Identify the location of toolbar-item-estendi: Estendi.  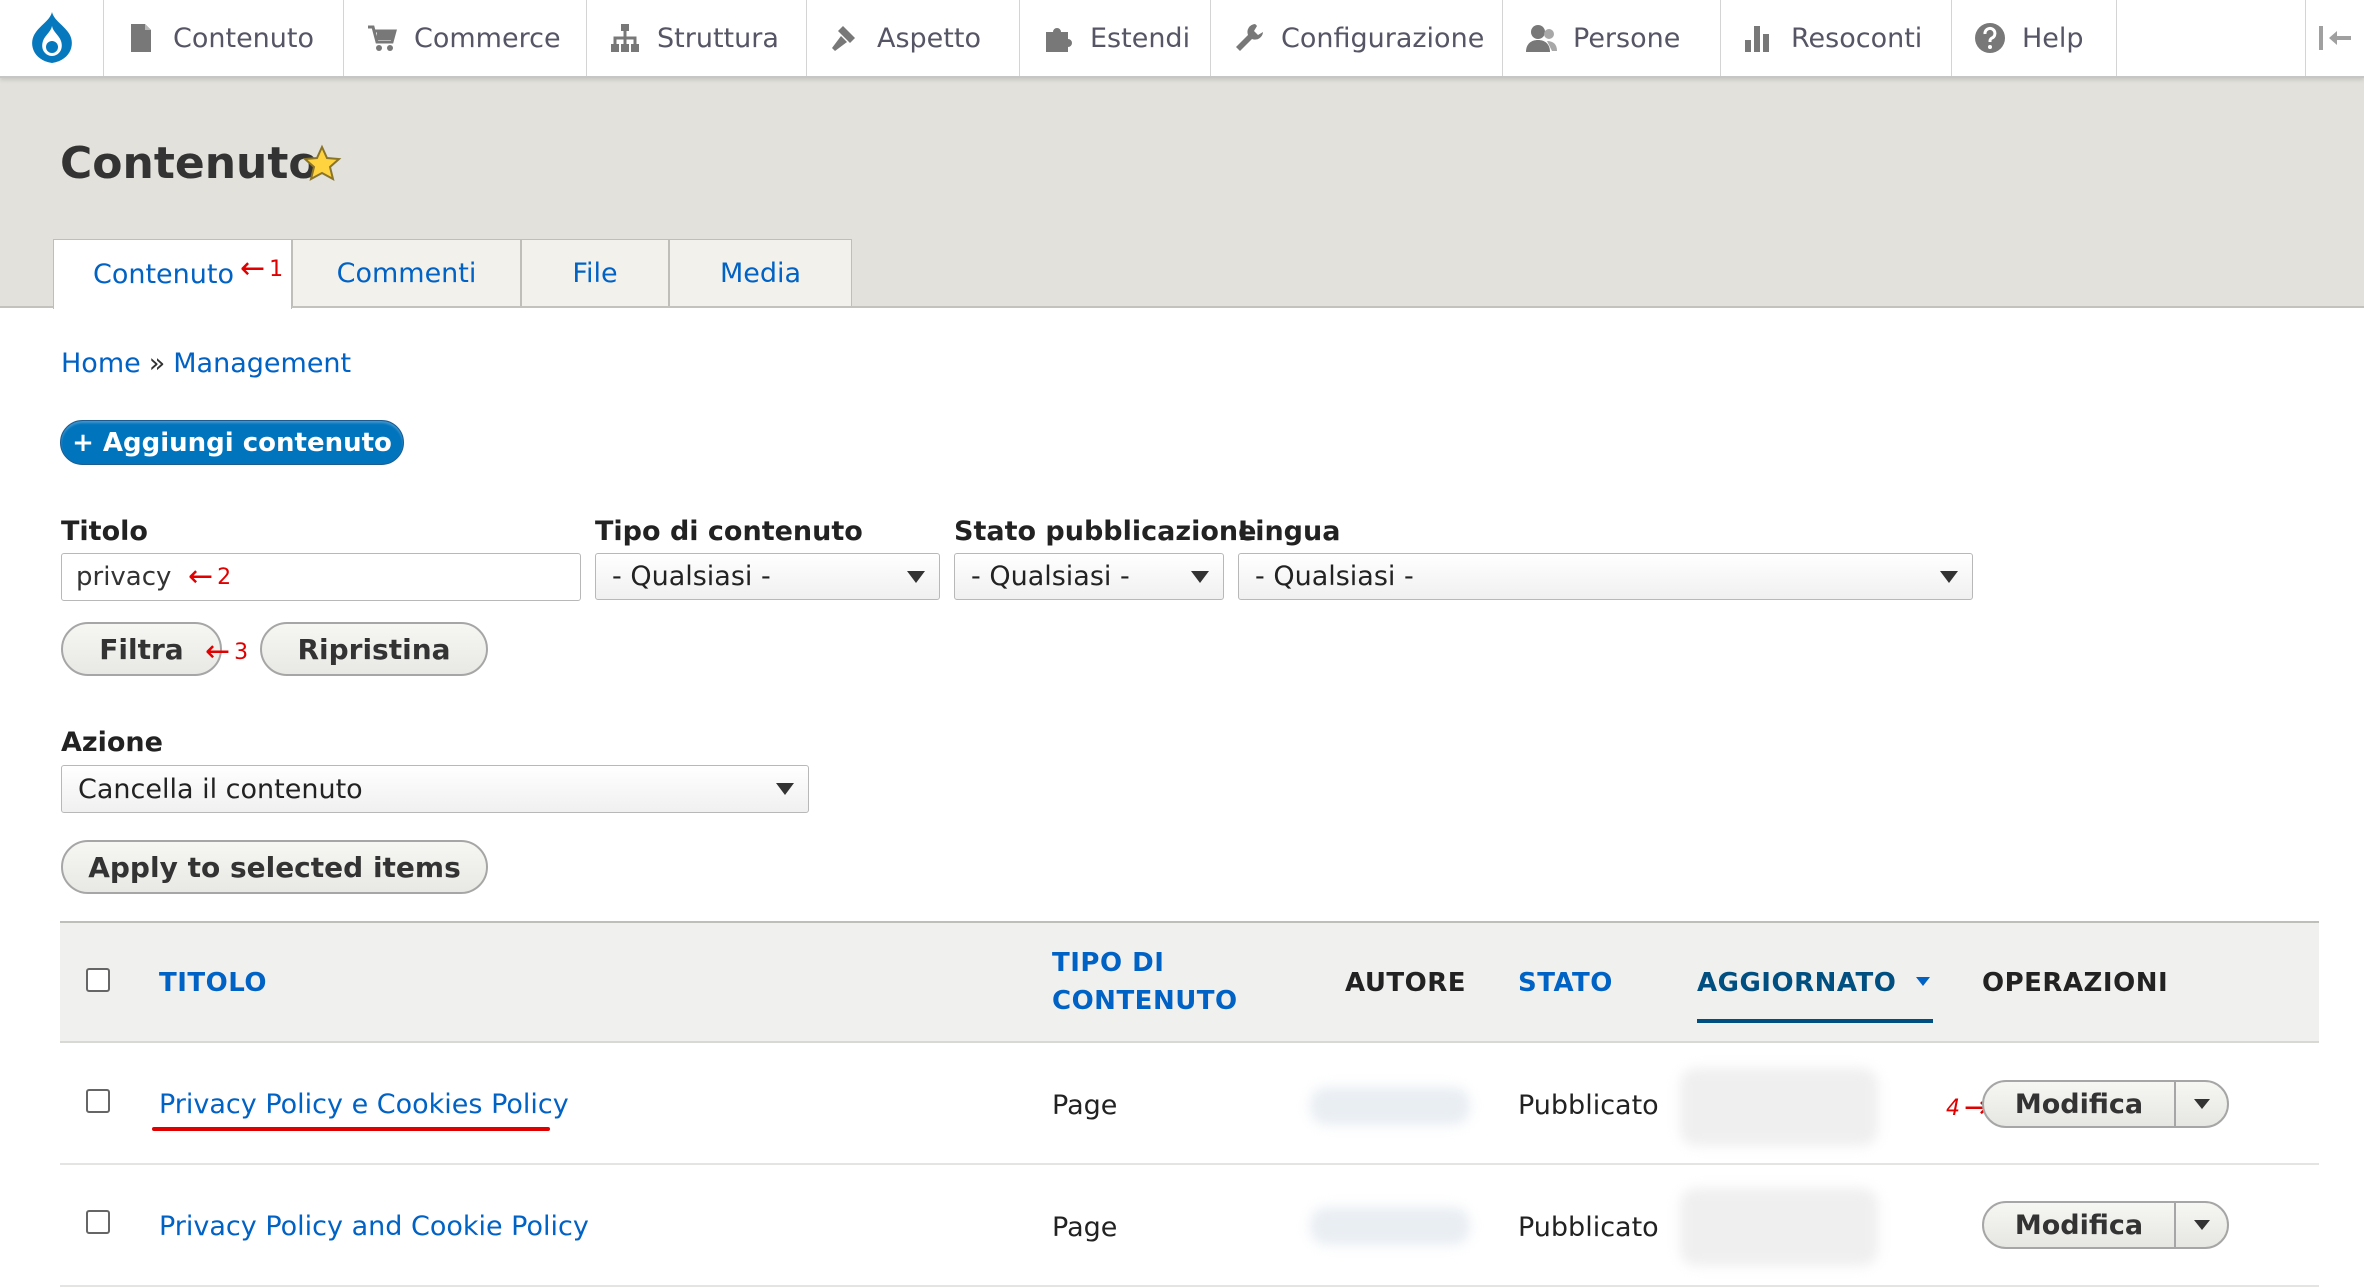
(1115, 38).